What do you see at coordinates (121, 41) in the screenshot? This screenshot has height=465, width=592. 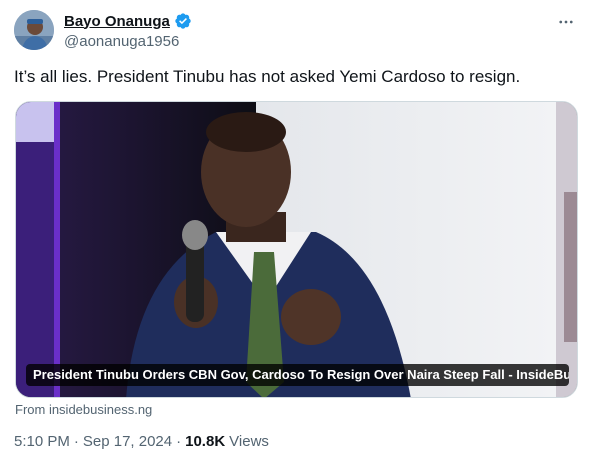 I see `author-handle: @aonanuga1956` at bounding box center [121, 41].